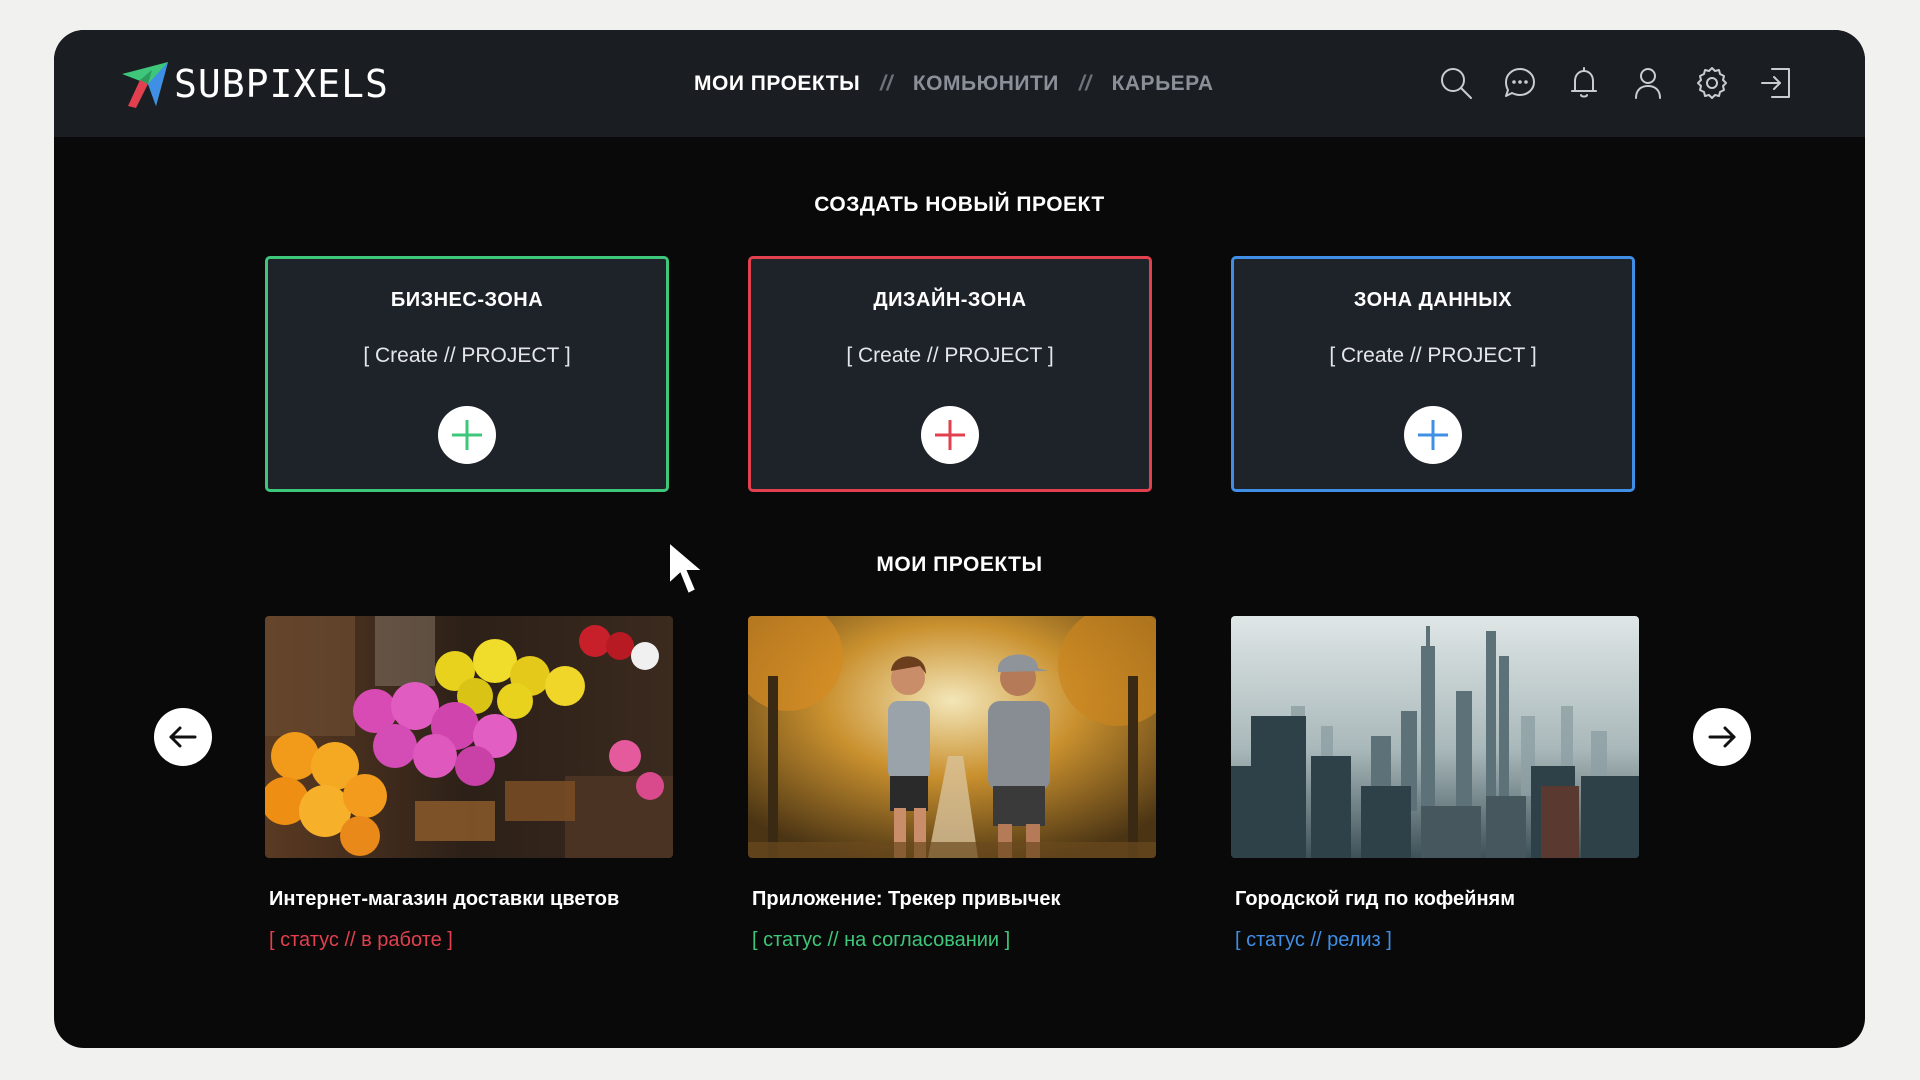  Describe the element at coordinates (954, 899) in the screenshot. I see `project-title: Приложение: Трекер привычек` at that location.